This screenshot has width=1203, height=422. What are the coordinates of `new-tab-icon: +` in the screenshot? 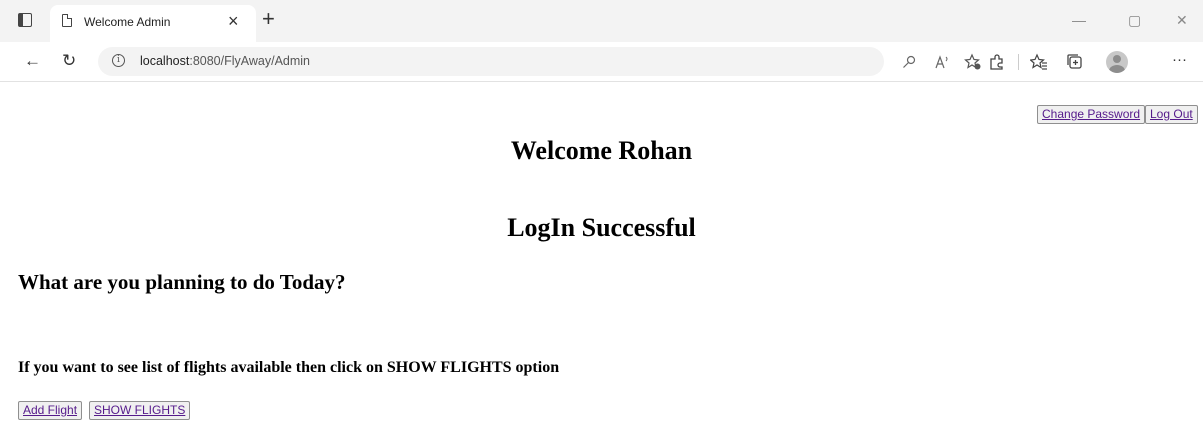 It's located at (268, 19).